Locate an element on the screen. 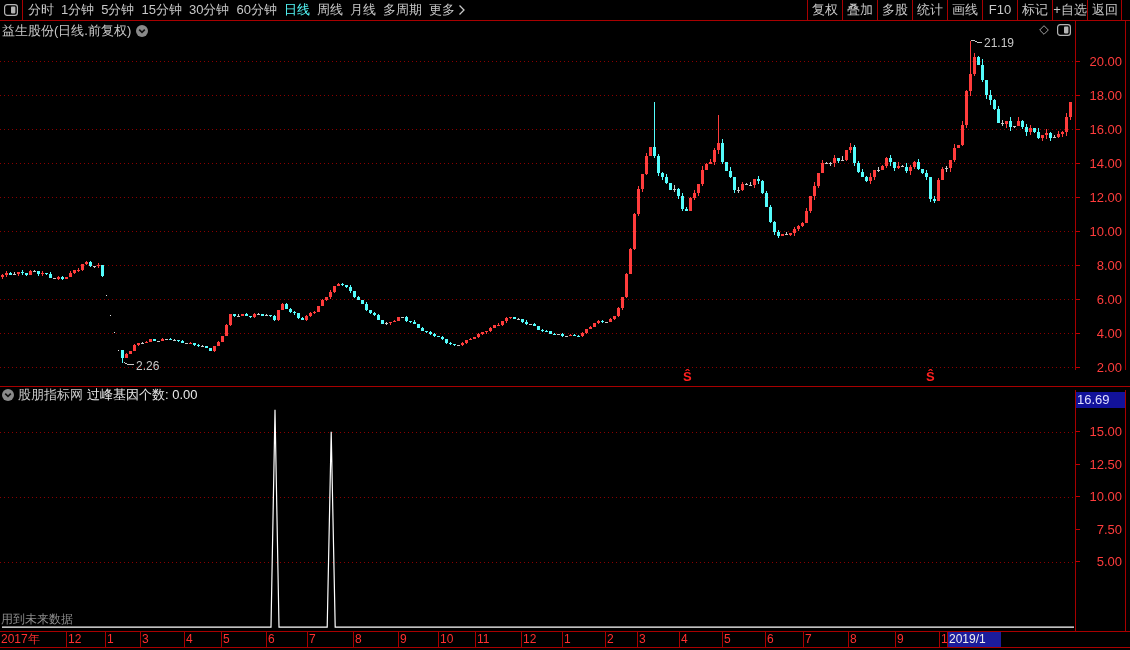  period-tab: 多周期 is located at coordinates (402, 10).